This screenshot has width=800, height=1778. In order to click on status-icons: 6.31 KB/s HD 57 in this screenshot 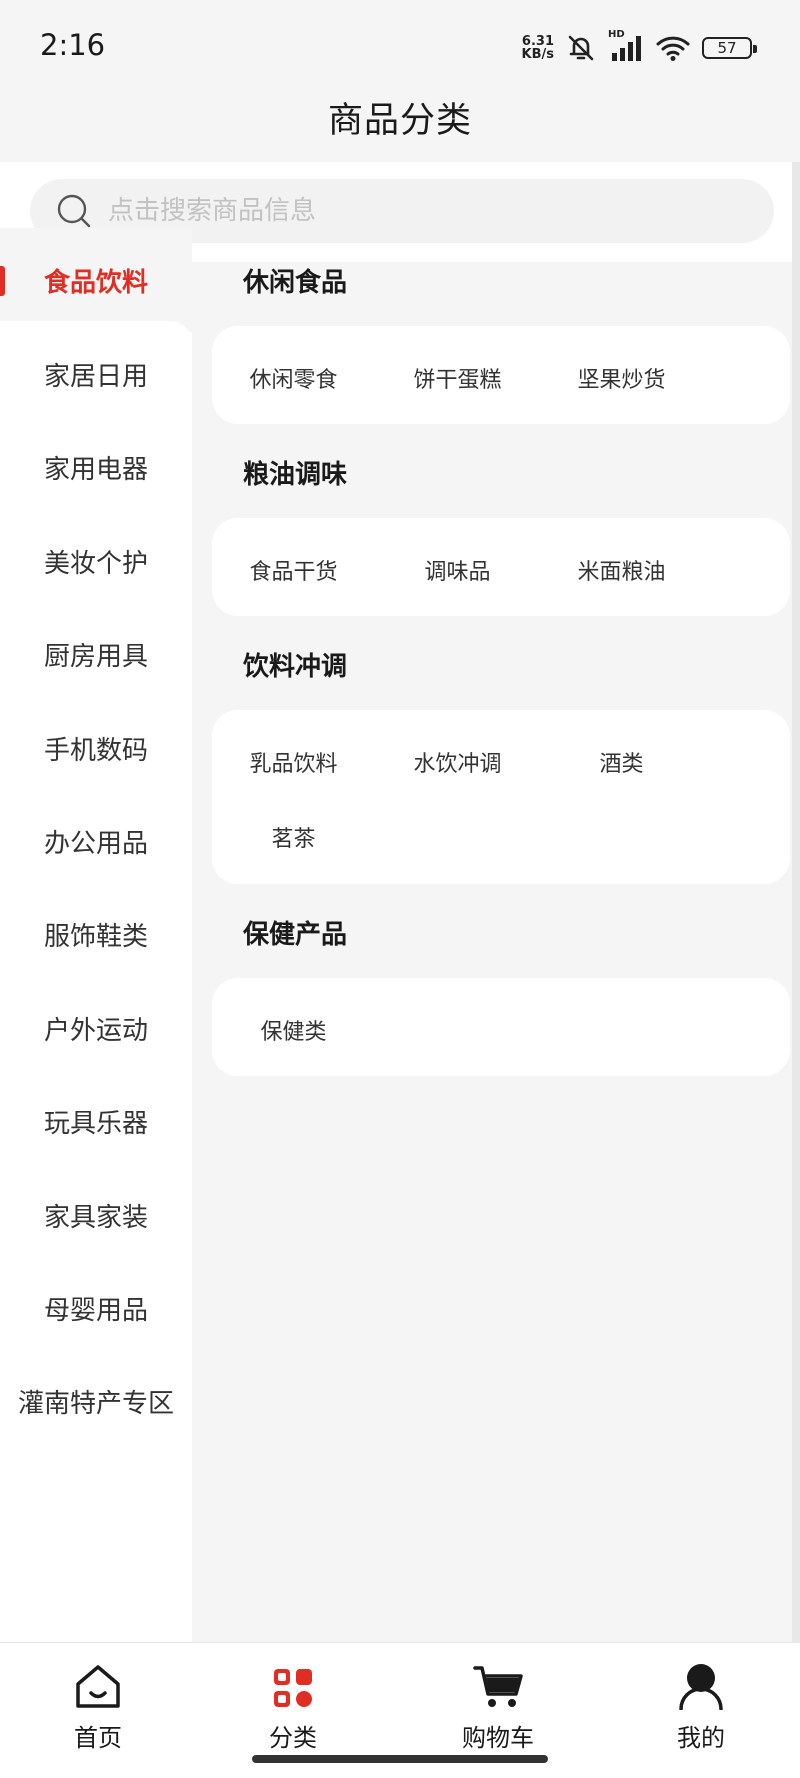, I will do `click(639, 47)`.